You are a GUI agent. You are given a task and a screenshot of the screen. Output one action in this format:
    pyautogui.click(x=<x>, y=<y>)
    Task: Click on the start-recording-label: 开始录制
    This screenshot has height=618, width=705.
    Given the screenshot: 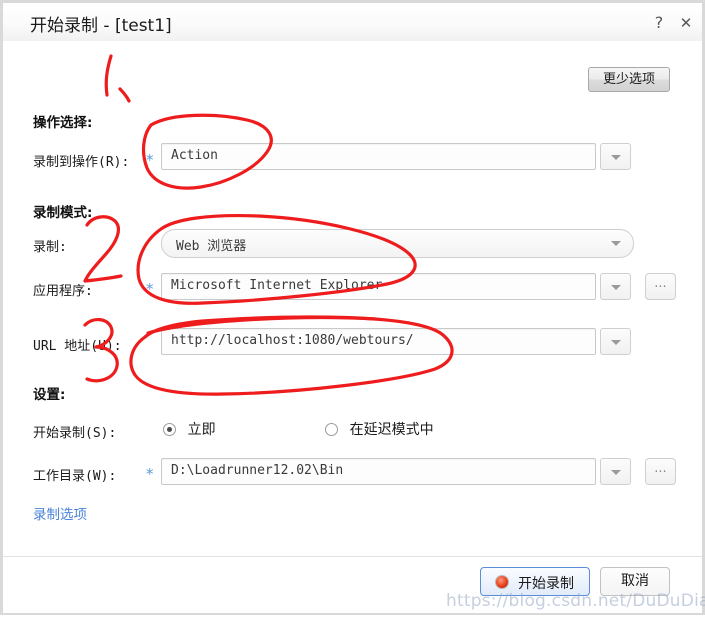 What is the action you would take?
    pyautogui.click(x=546, y=584)
    